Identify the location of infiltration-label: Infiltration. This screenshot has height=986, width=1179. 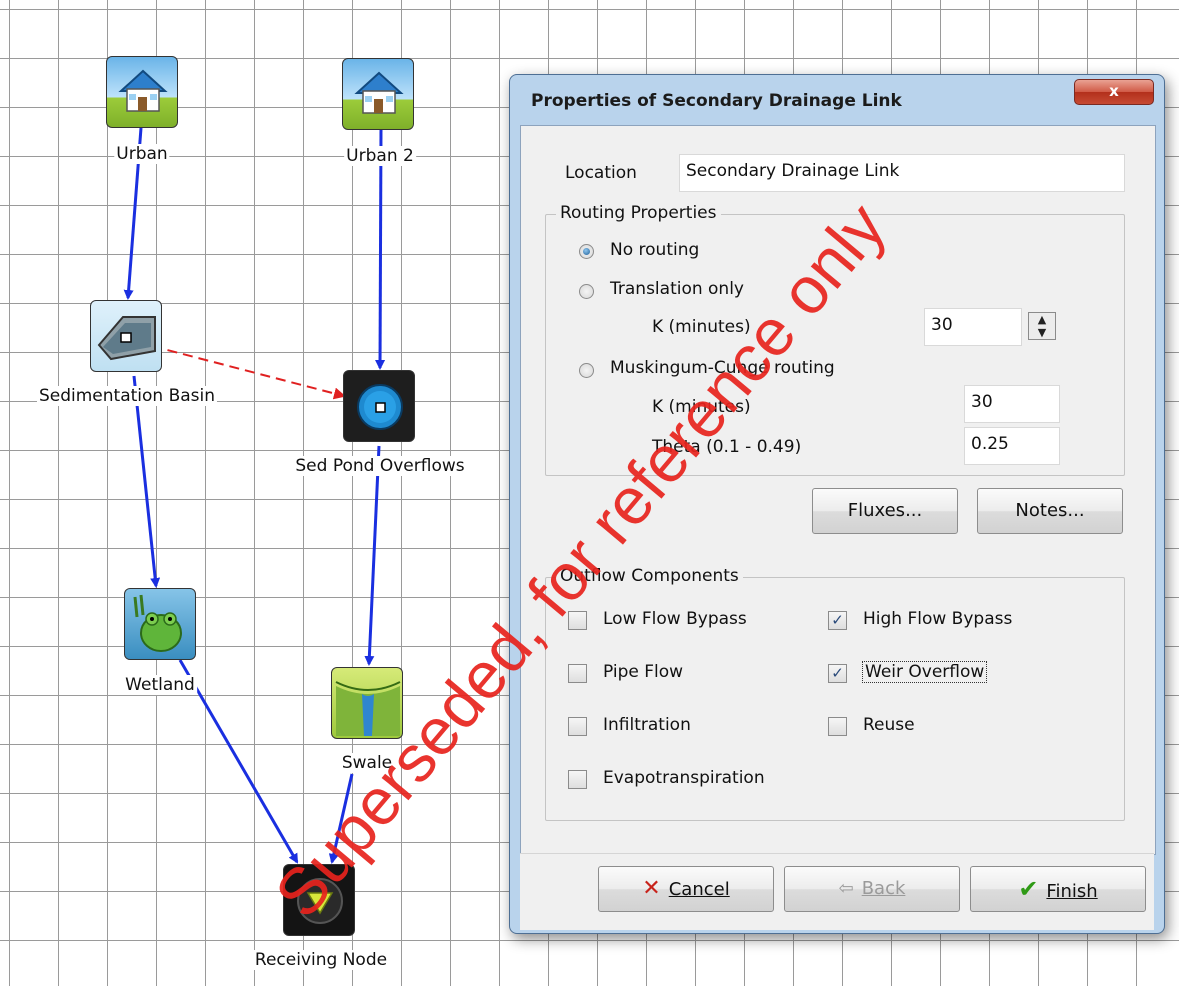
(647, 725).